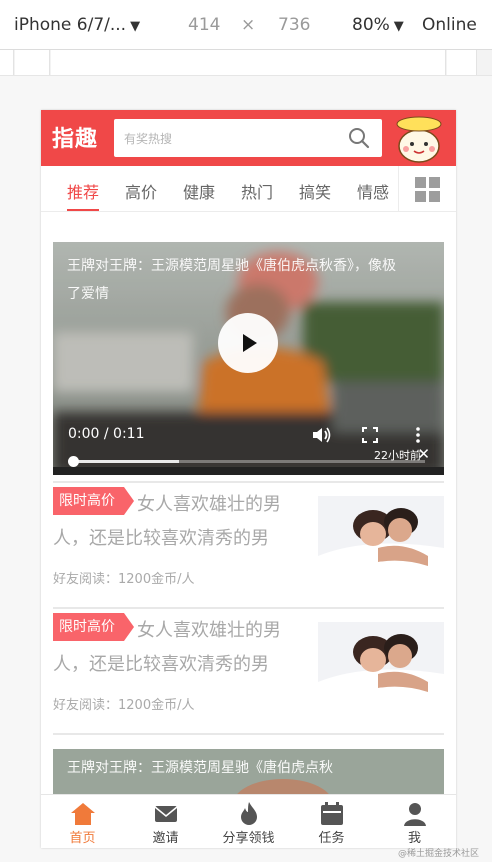  What do you see at coordinates (419, 138) in the screenshot?
I see `mascot-image` at bounding box center [419, 138].